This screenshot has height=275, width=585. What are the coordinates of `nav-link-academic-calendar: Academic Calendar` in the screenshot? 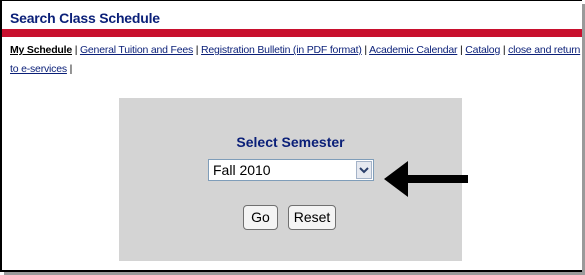 It's located at (413, 50).